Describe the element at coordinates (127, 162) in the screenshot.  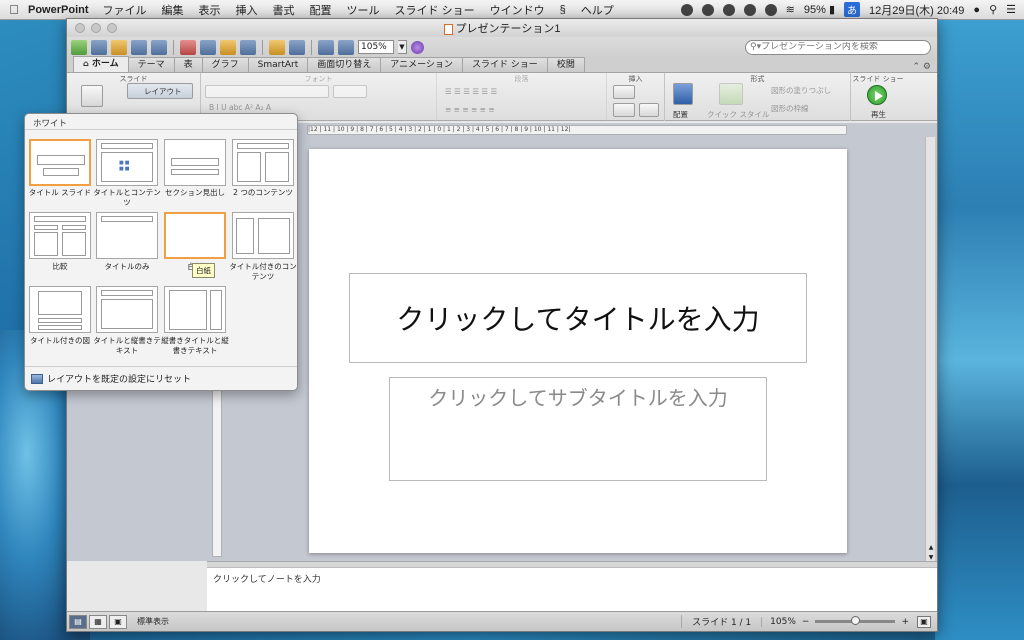
I see `layout-thumb-title-content: ■■ ■■` at that location.